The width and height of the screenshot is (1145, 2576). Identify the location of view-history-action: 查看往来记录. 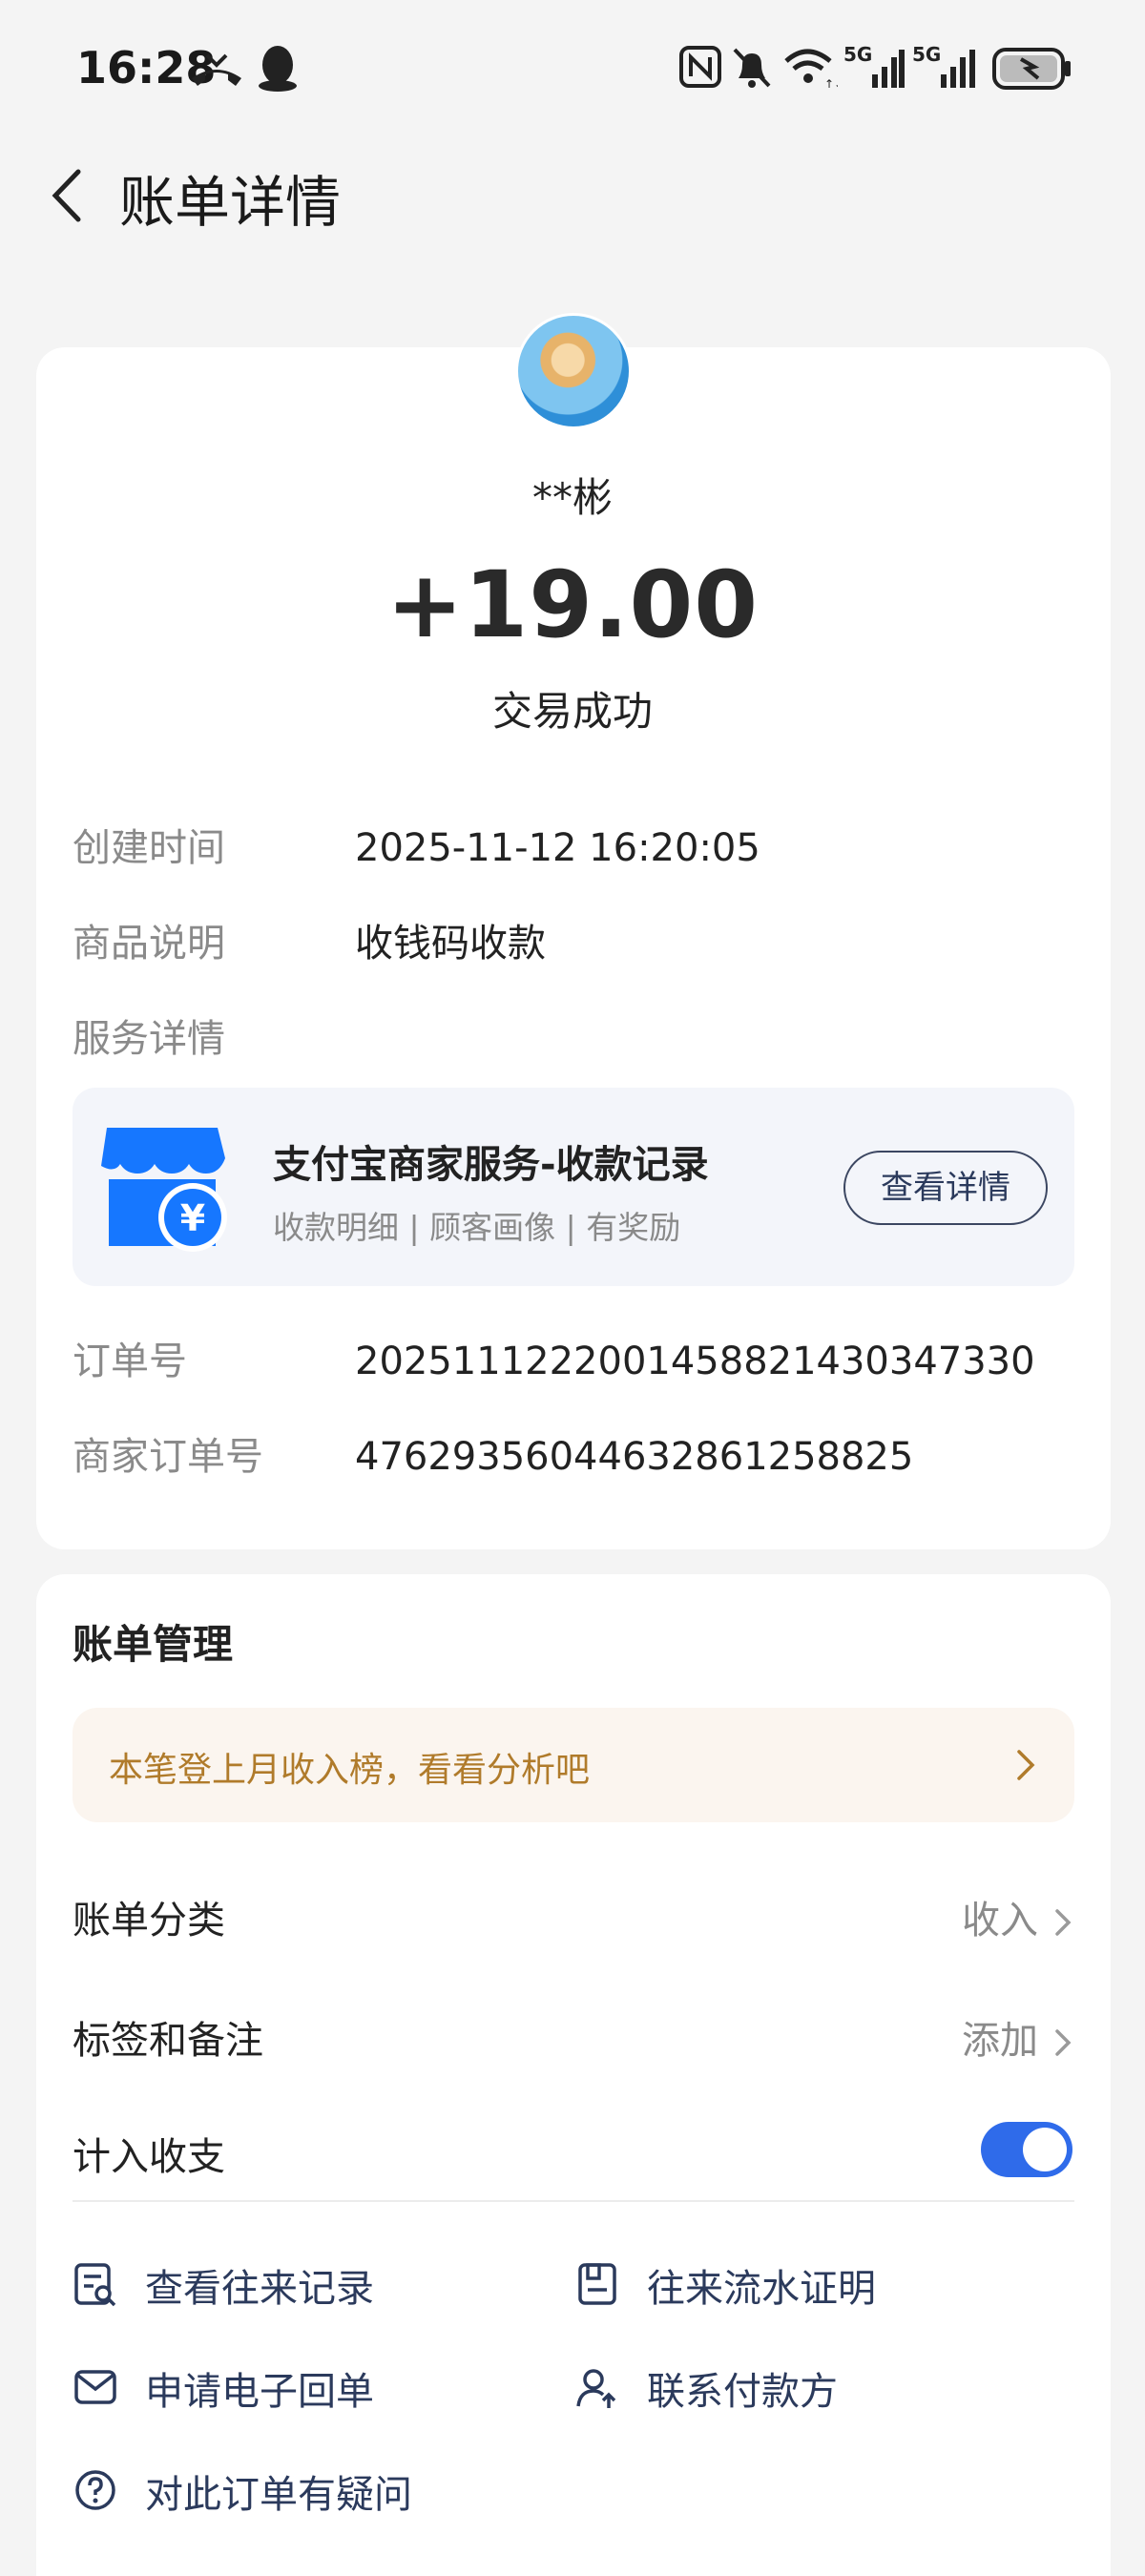
(311, 2286).